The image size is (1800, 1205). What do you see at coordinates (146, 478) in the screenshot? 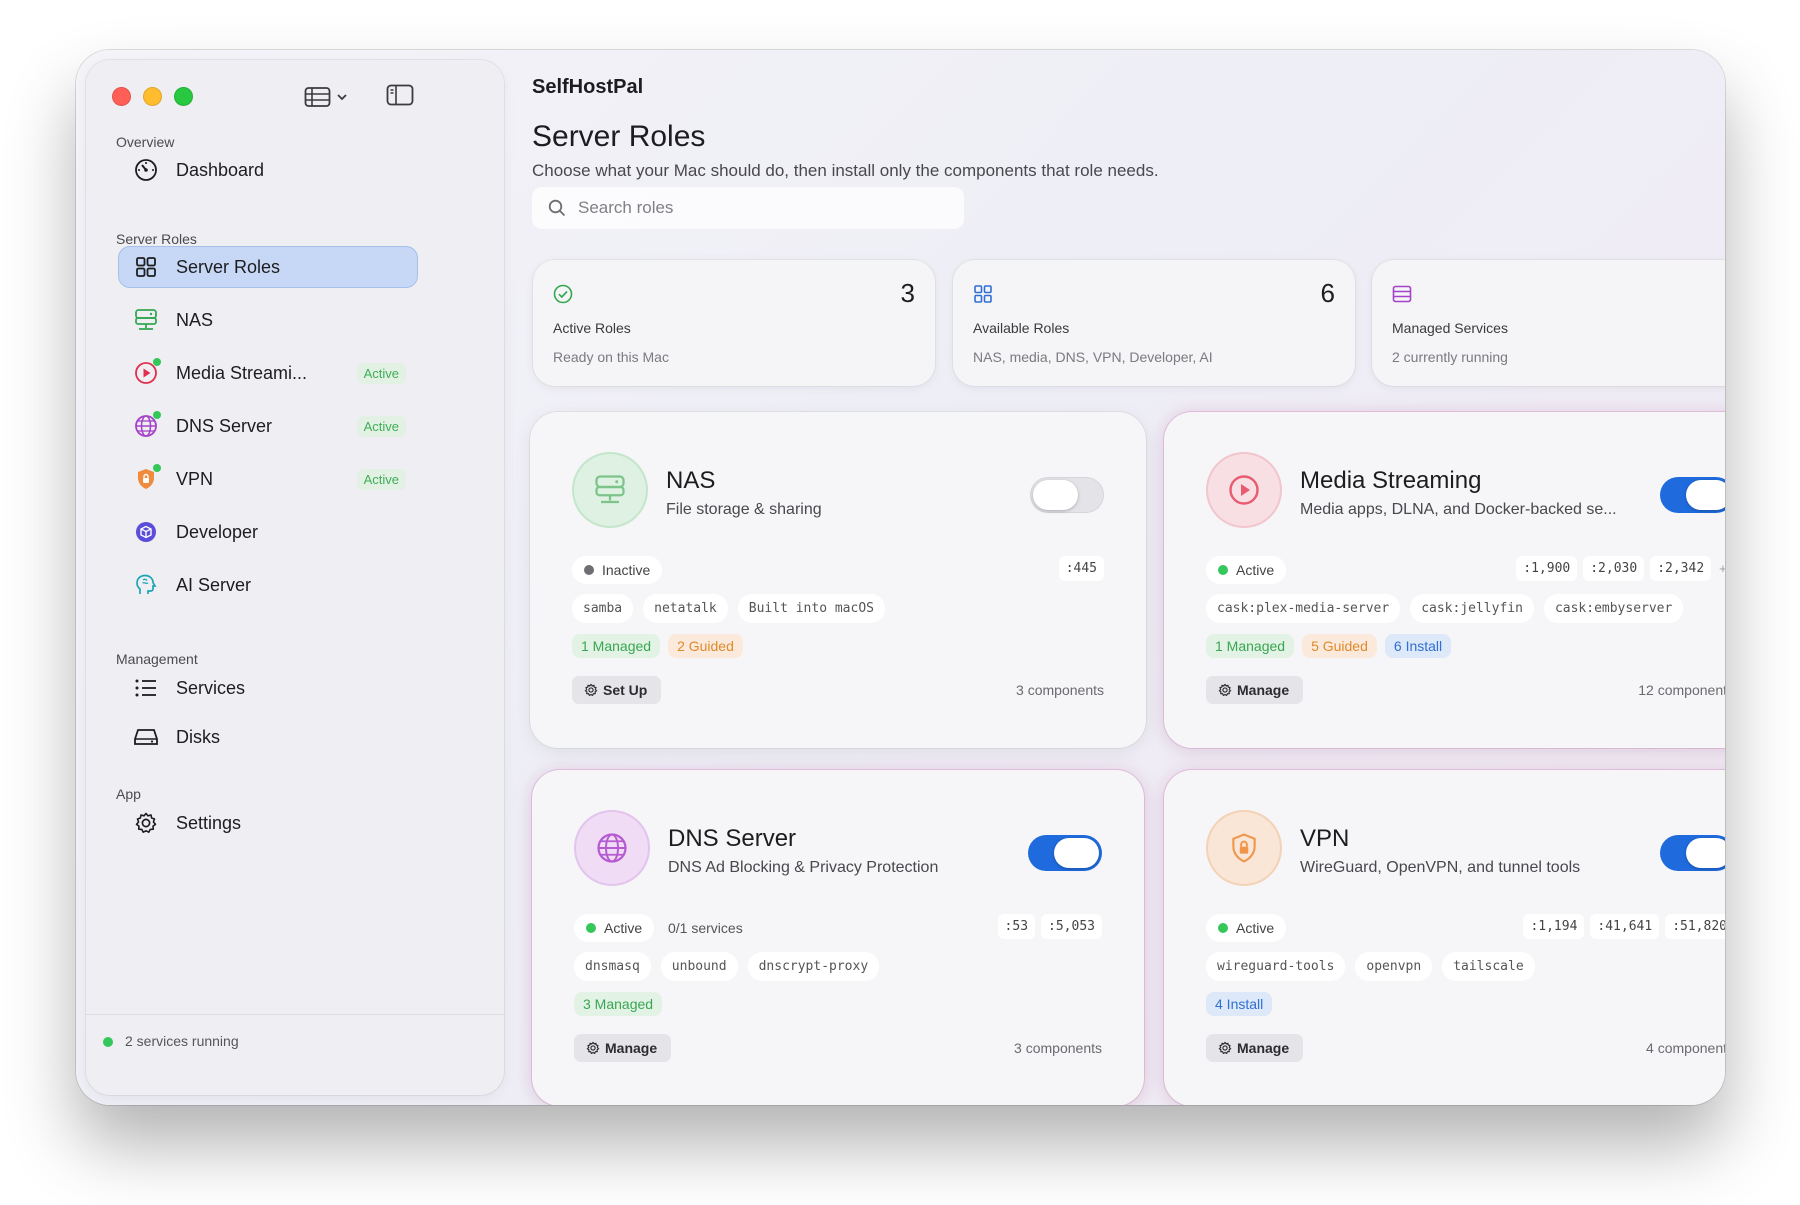
I see `lock-shield-icon` at bounding box center [146, 478].